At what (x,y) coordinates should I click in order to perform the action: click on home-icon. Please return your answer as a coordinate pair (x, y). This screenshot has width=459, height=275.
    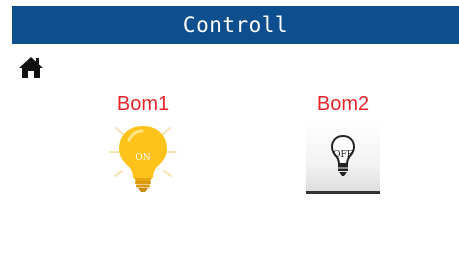
    Looking at the image, I should click on (31, 67).